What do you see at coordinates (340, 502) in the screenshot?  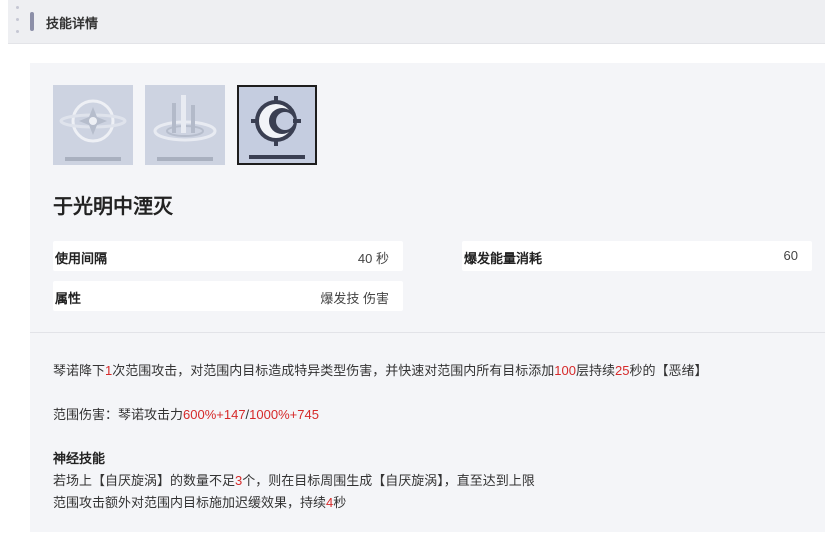 I see `text: 秒` at bounding box center [340, 502].